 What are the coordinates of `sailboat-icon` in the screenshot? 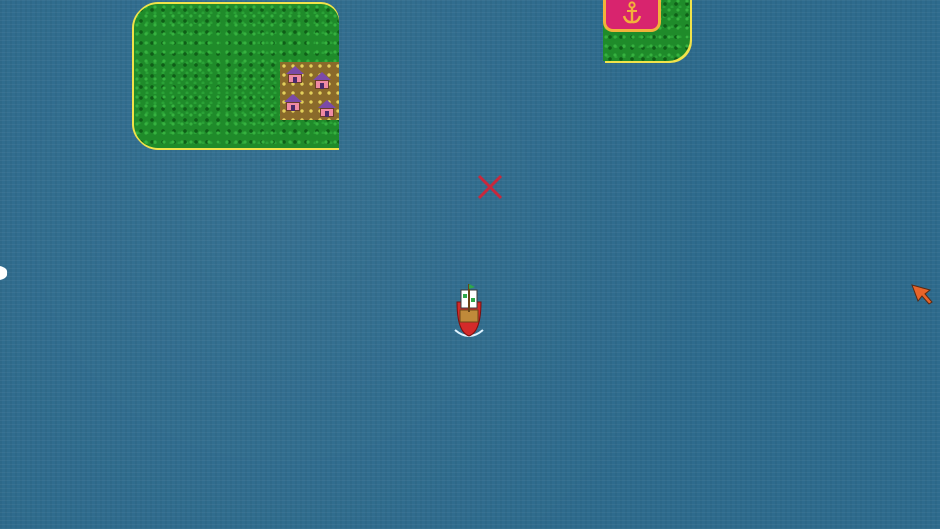 It's located at (469, 311).